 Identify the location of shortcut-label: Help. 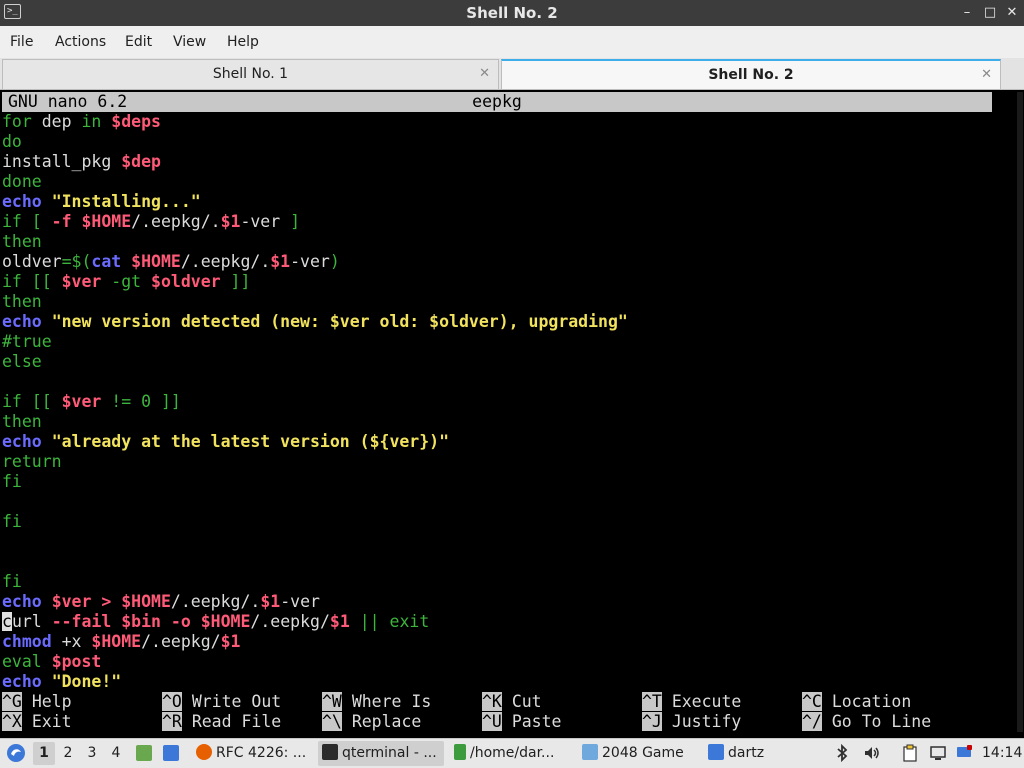
(51, 701).